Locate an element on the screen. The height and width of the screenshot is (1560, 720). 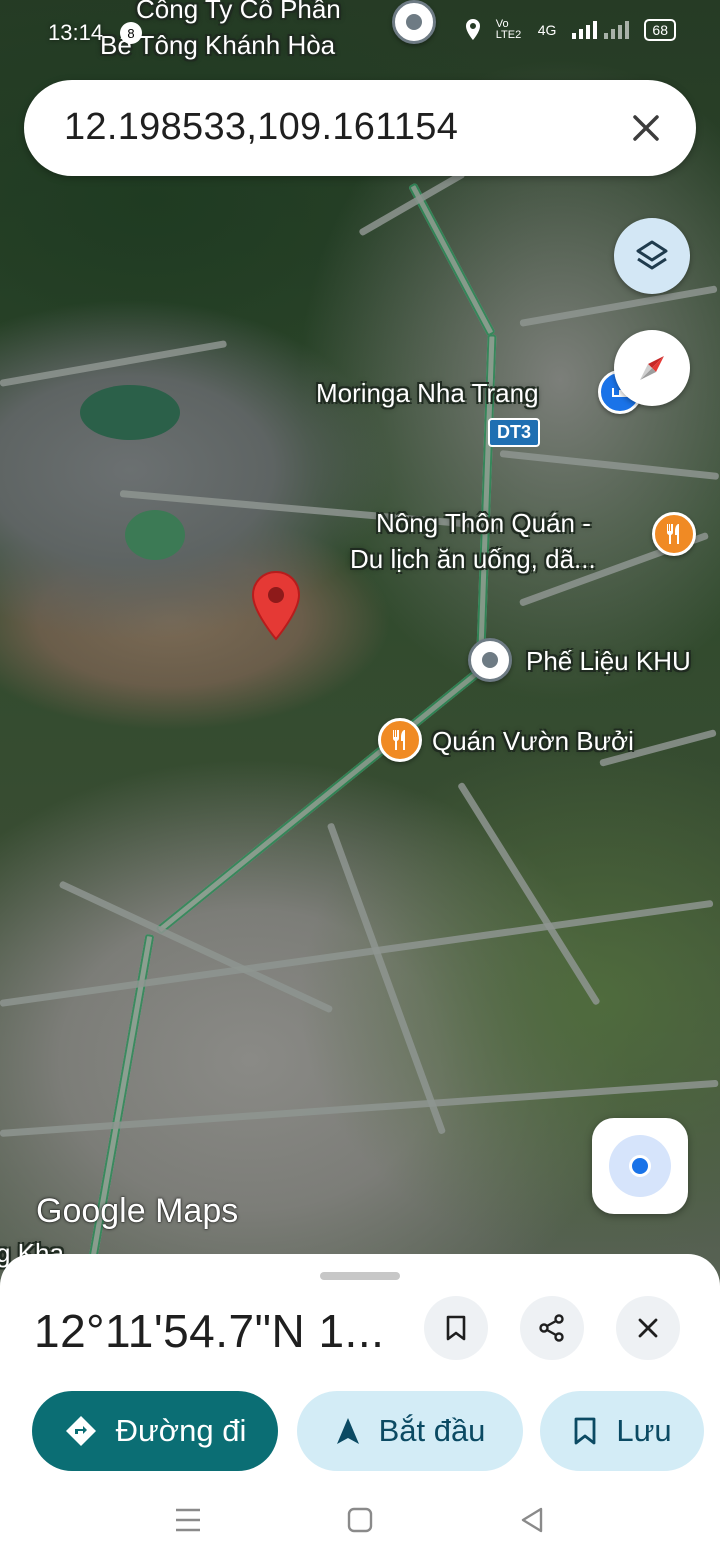
dropped-pin-icon is located at coordinates (276, 606).